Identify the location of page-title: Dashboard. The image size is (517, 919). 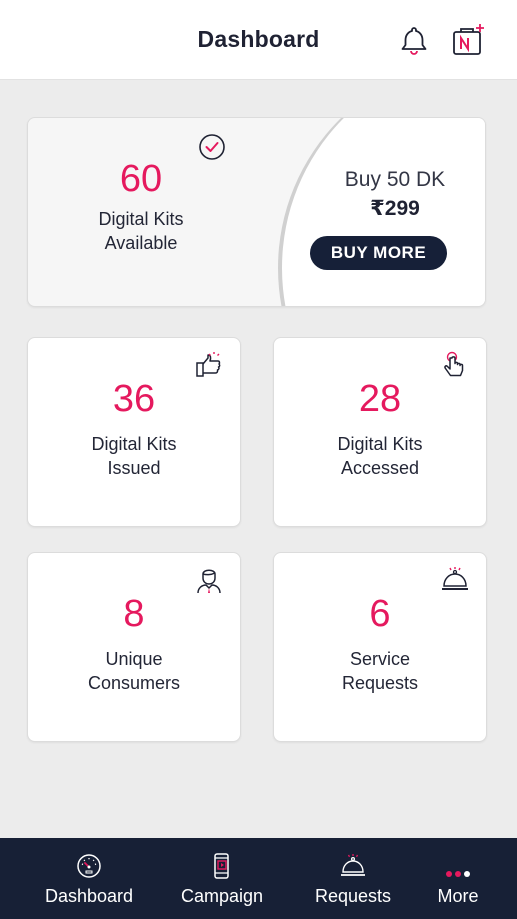
(258, 39).